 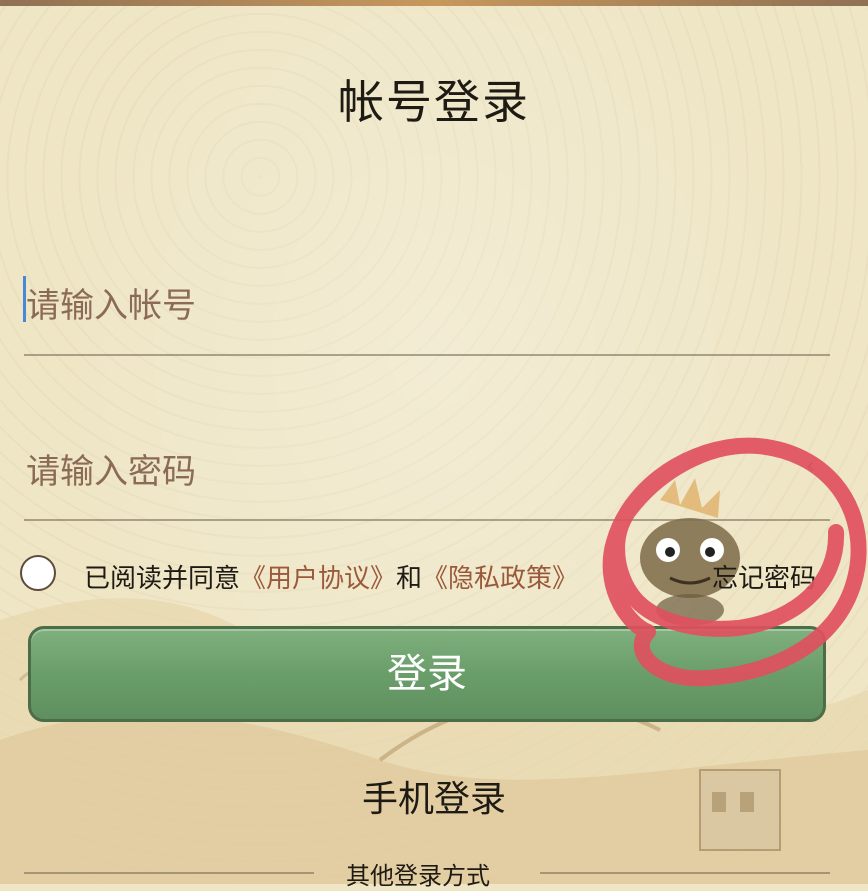 What do you see at coordinates (434, 102) in the screenshot?
I see `page-title: 帐号登录` at bounding box center [434, 102].